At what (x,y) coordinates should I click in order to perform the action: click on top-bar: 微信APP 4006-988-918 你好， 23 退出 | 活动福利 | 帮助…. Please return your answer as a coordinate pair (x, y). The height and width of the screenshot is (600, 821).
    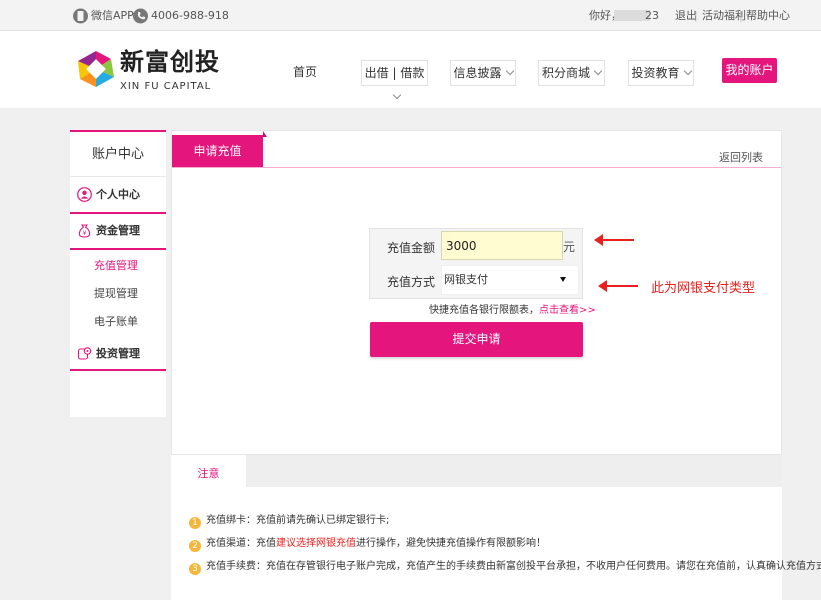
    Looking at the image, I should click on (410, 15).